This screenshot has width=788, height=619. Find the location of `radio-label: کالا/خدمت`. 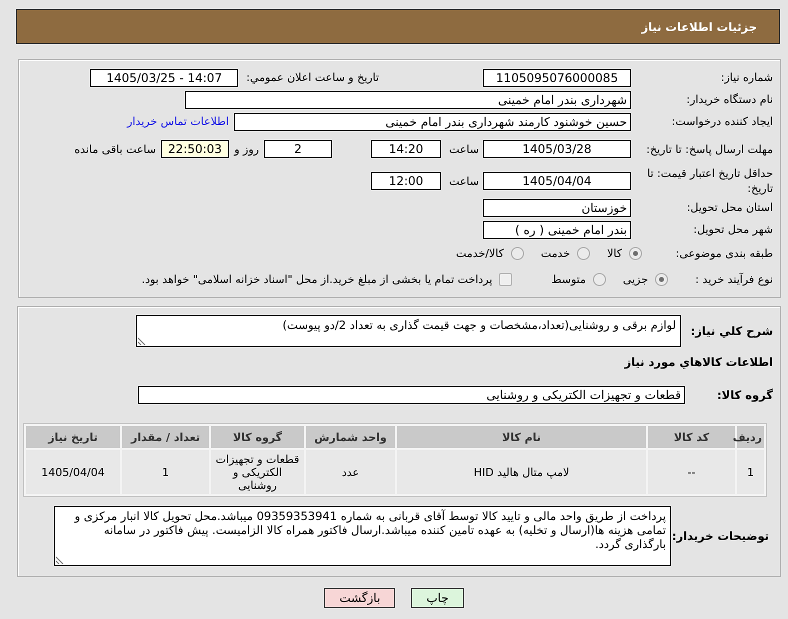

radio-label: کالا/خدمت is located at coordinates (480, 253).